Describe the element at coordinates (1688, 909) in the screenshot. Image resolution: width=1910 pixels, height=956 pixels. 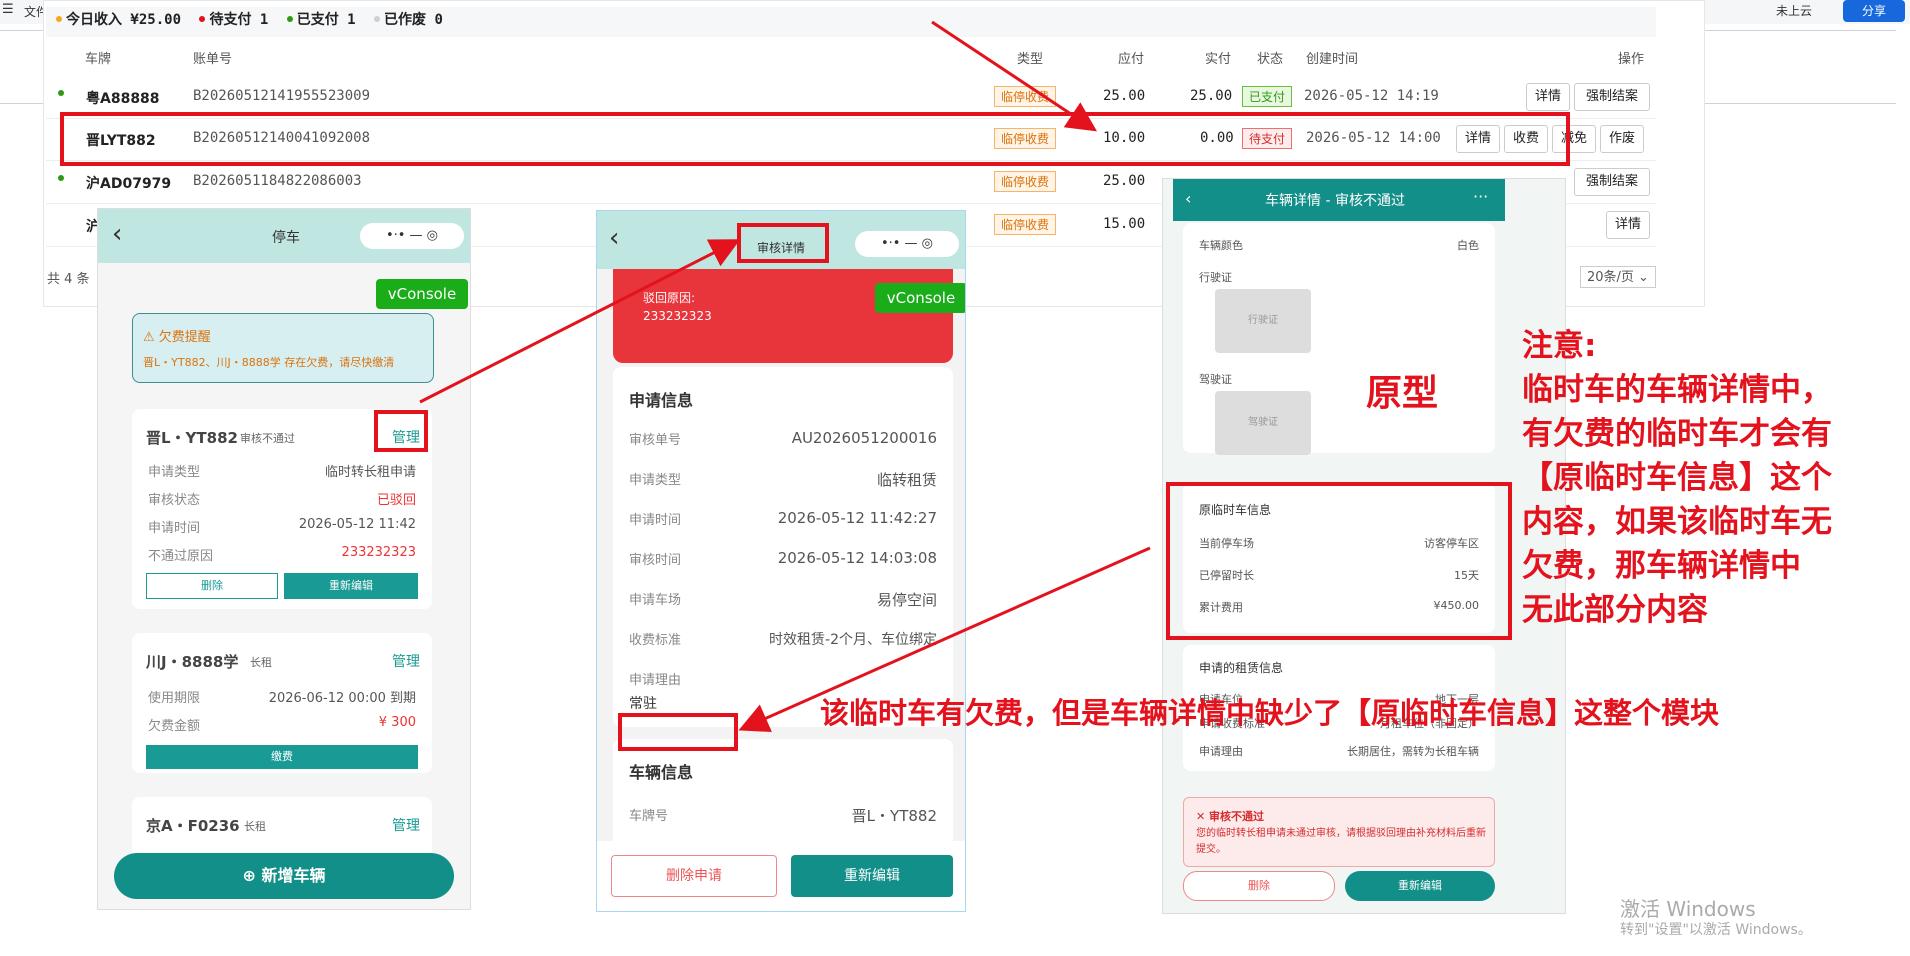
I see `activation-watermark: 激活 Windows` at that location.